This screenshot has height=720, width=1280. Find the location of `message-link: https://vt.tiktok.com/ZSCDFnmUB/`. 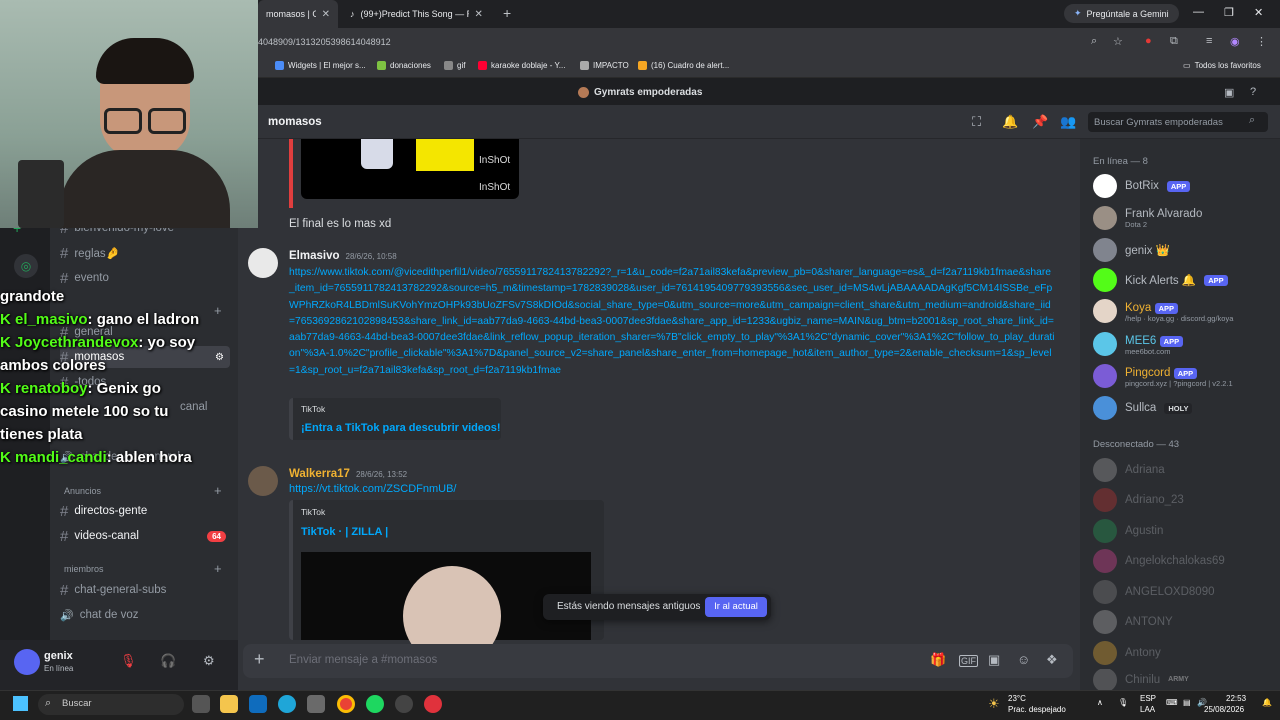

message-link: https://vt.tiktok.com/ZSCDFnmUB/ is located at coordinates (372, 489).